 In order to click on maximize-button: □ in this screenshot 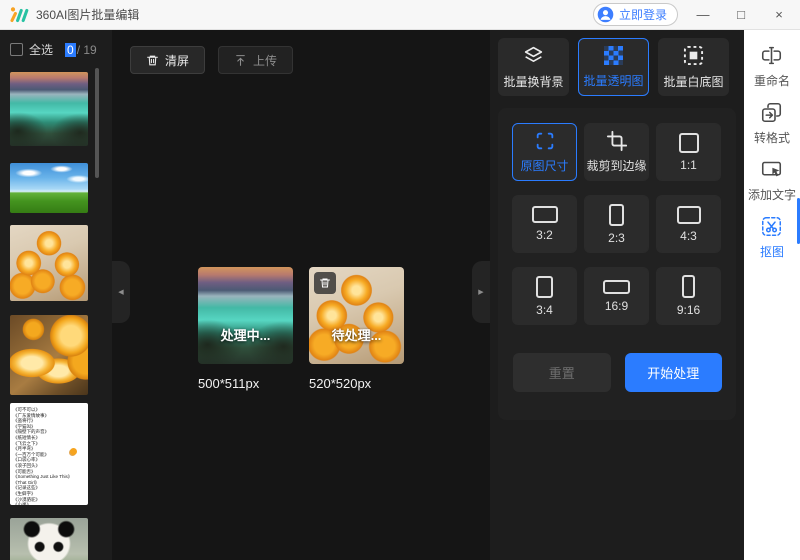, I will do `click(741, 15)`.